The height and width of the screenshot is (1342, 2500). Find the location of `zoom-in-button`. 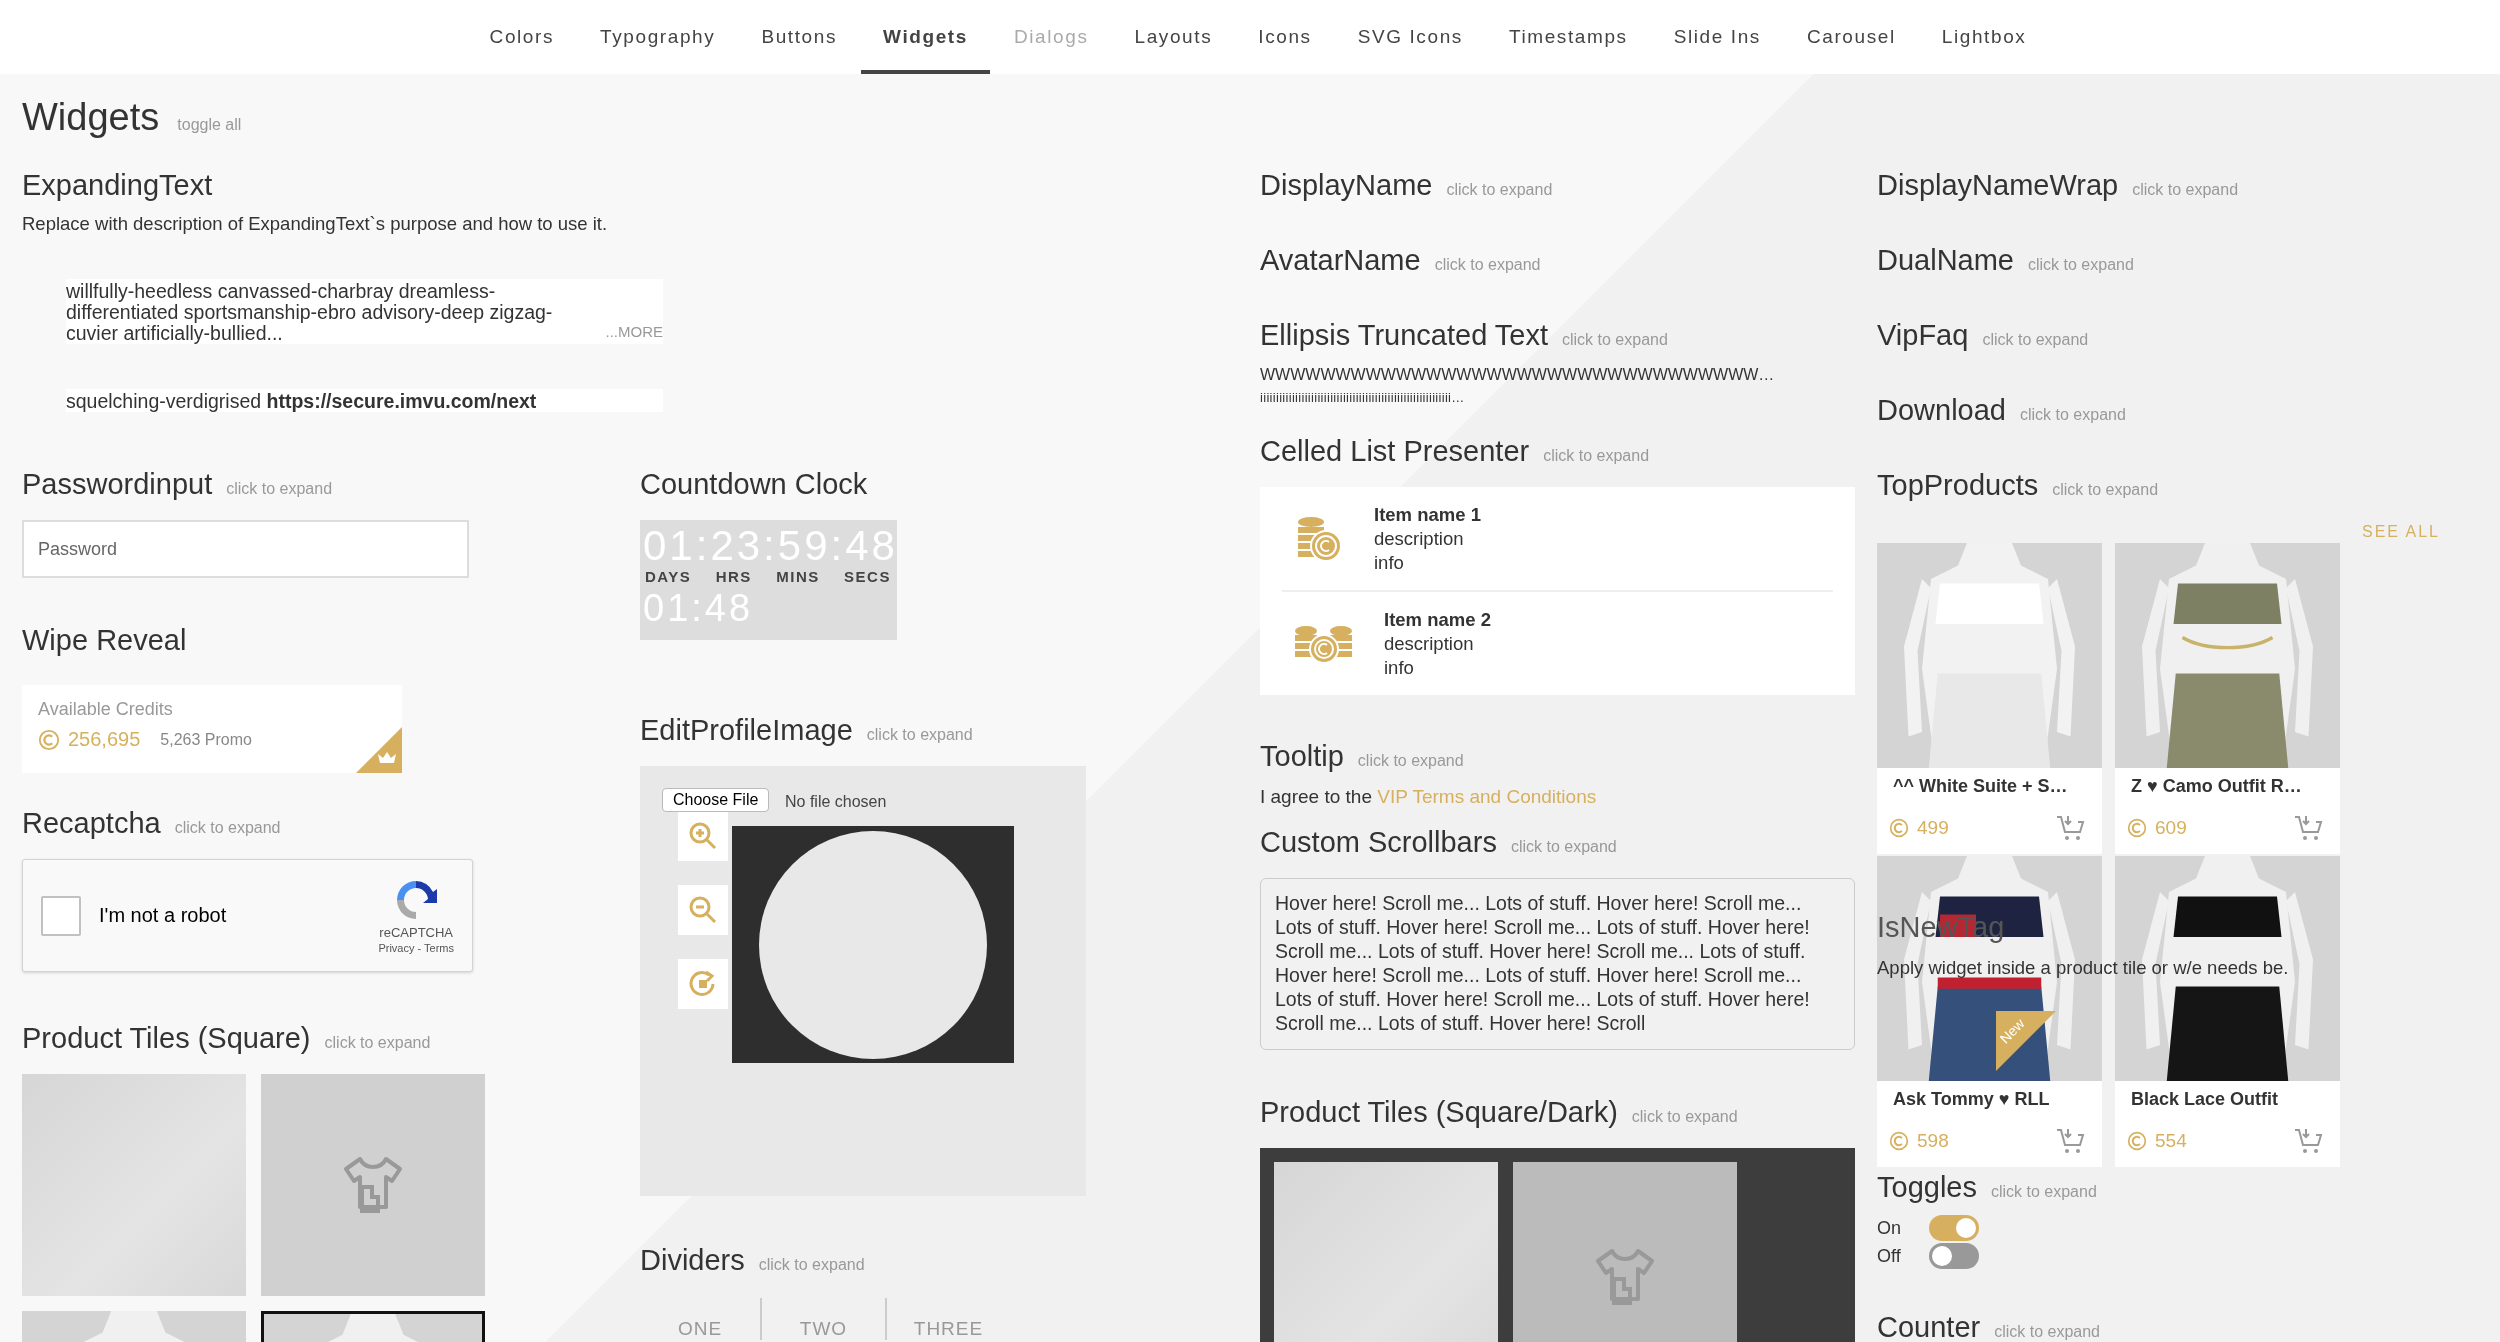

zoom-in-button is located at coordinates (703, 836).